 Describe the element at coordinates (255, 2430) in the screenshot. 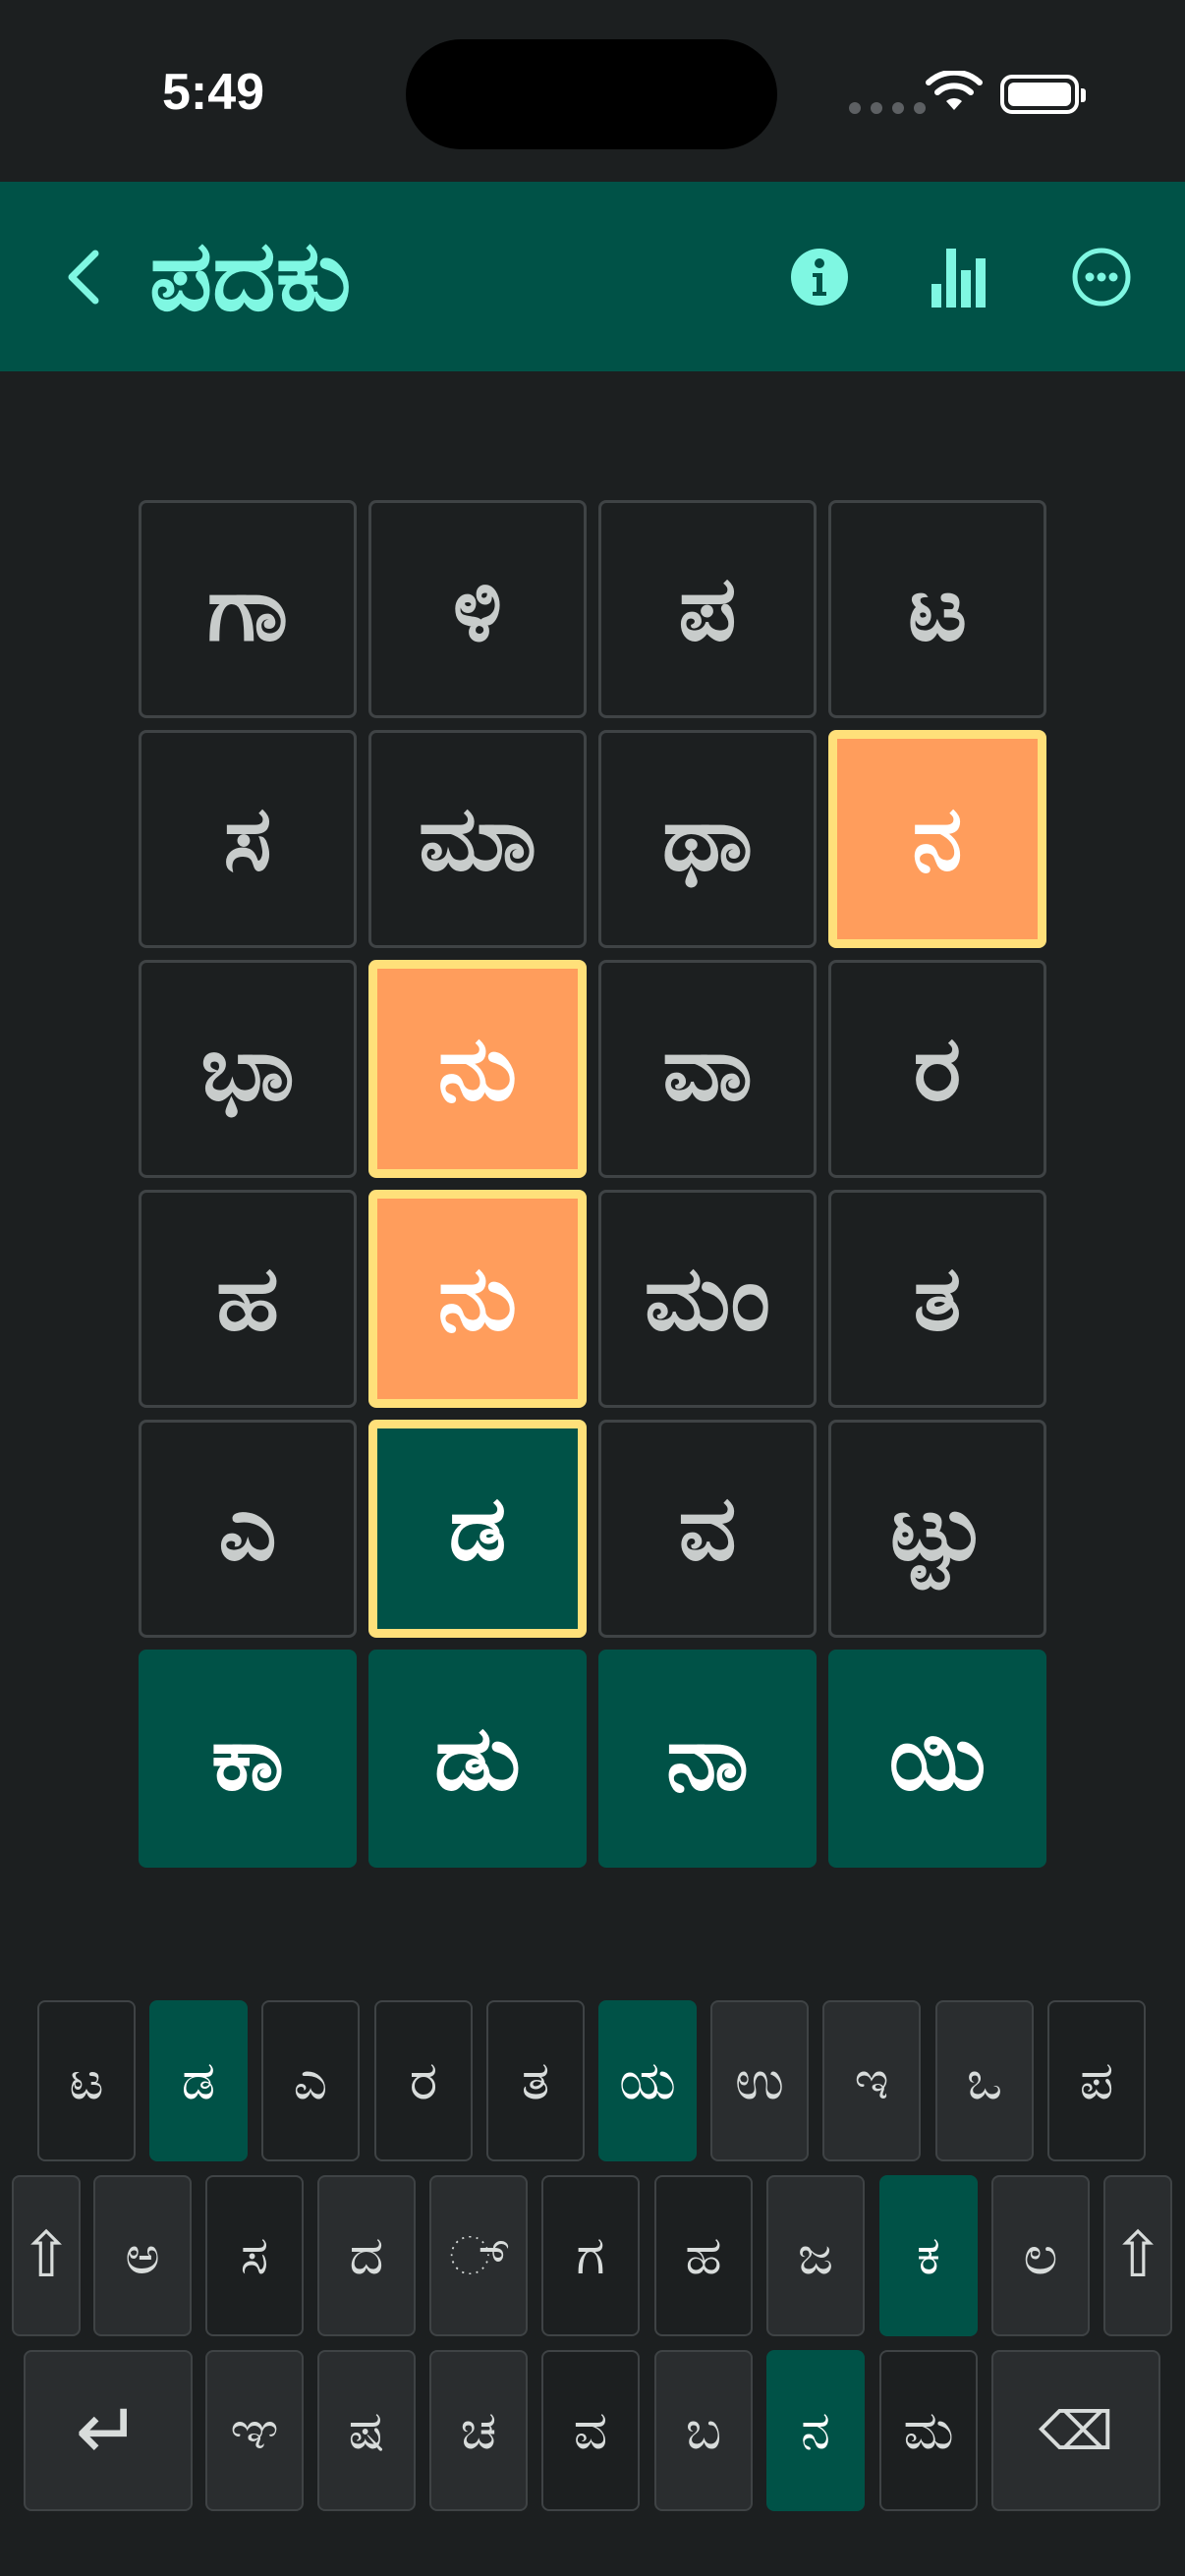

I see `keyboard-key: ಞ` at that location.